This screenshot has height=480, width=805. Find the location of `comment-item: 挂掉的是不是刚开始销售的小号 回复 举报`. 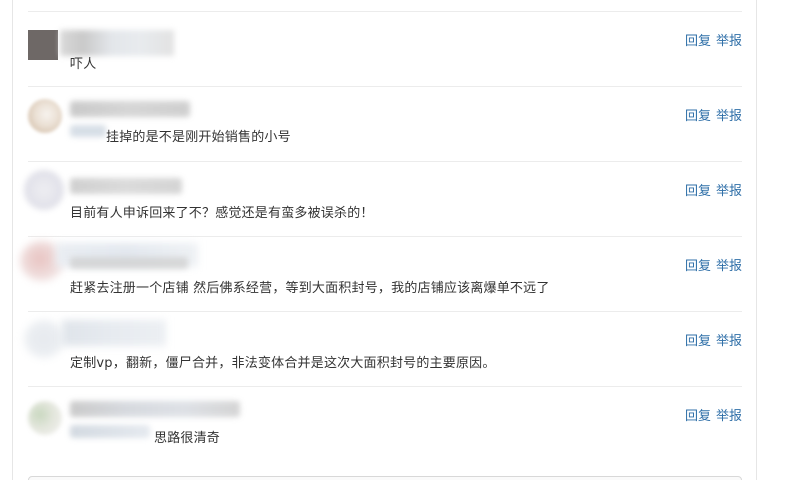

comment-item: 挂掉的是不是刚开始销售的小号 回复 举报 is located at coordinates (385, 123).